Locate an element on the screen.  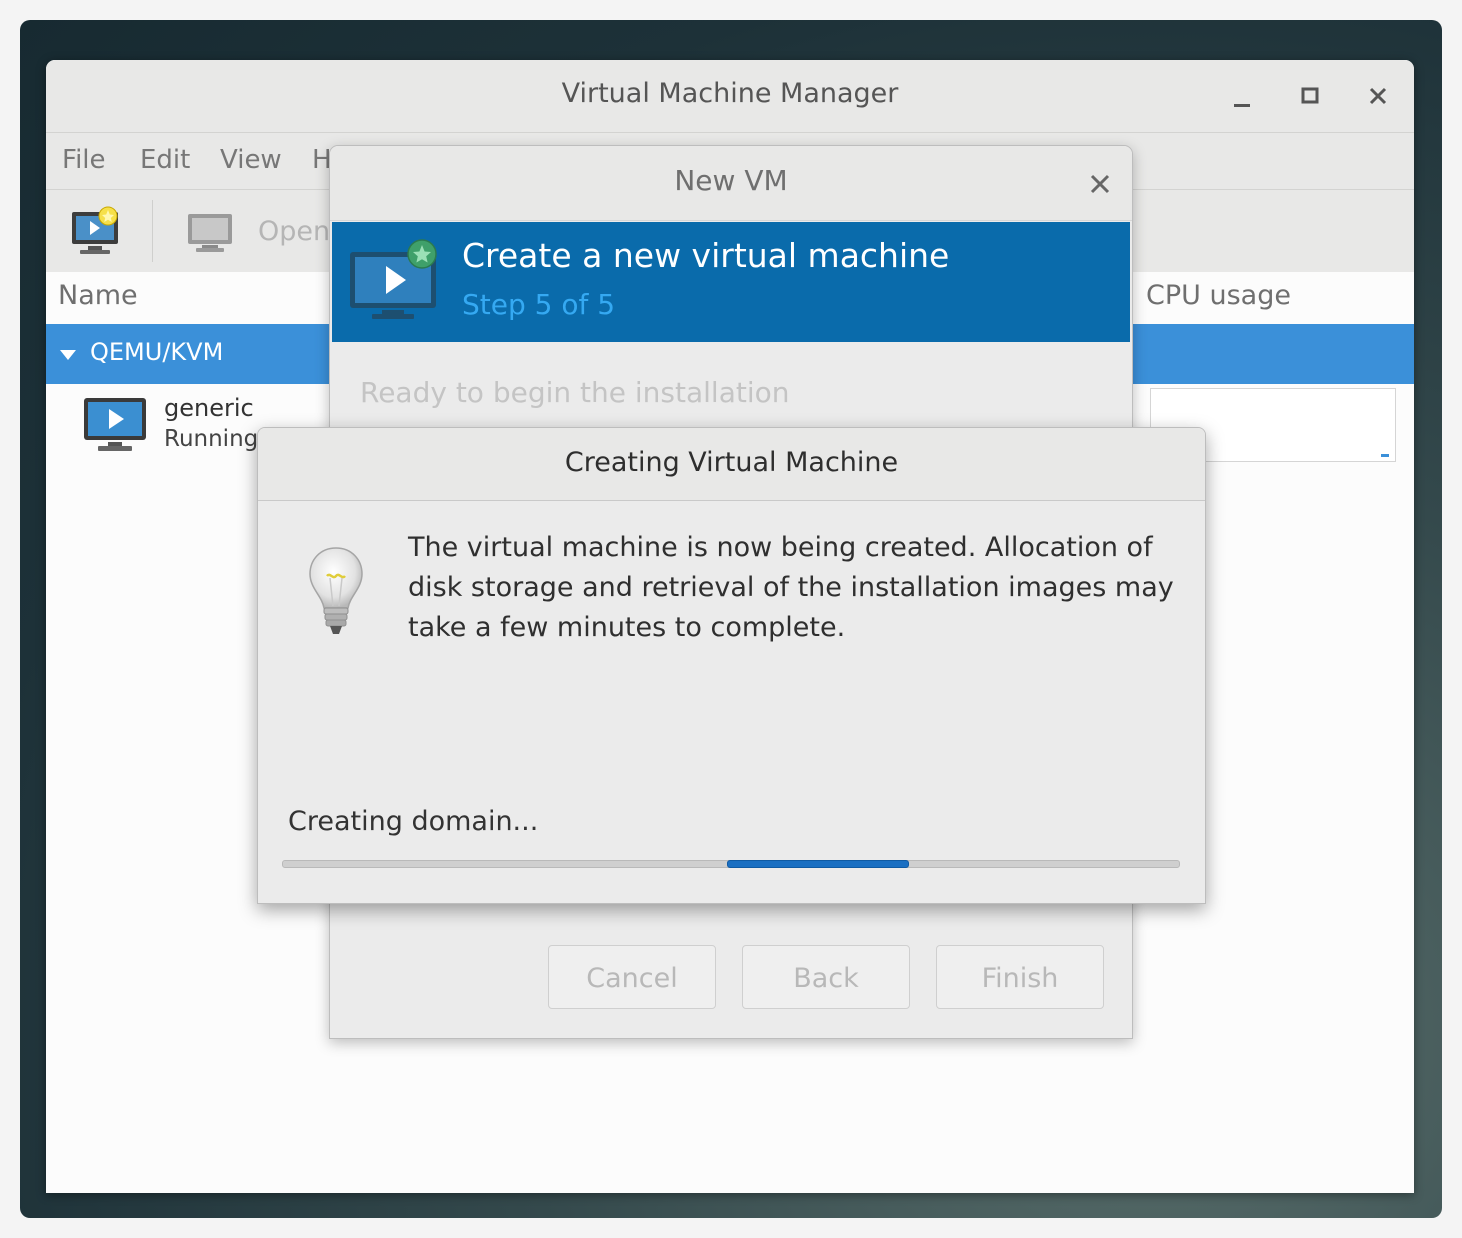
toolbar-separator is located at coordinates (152, 231).